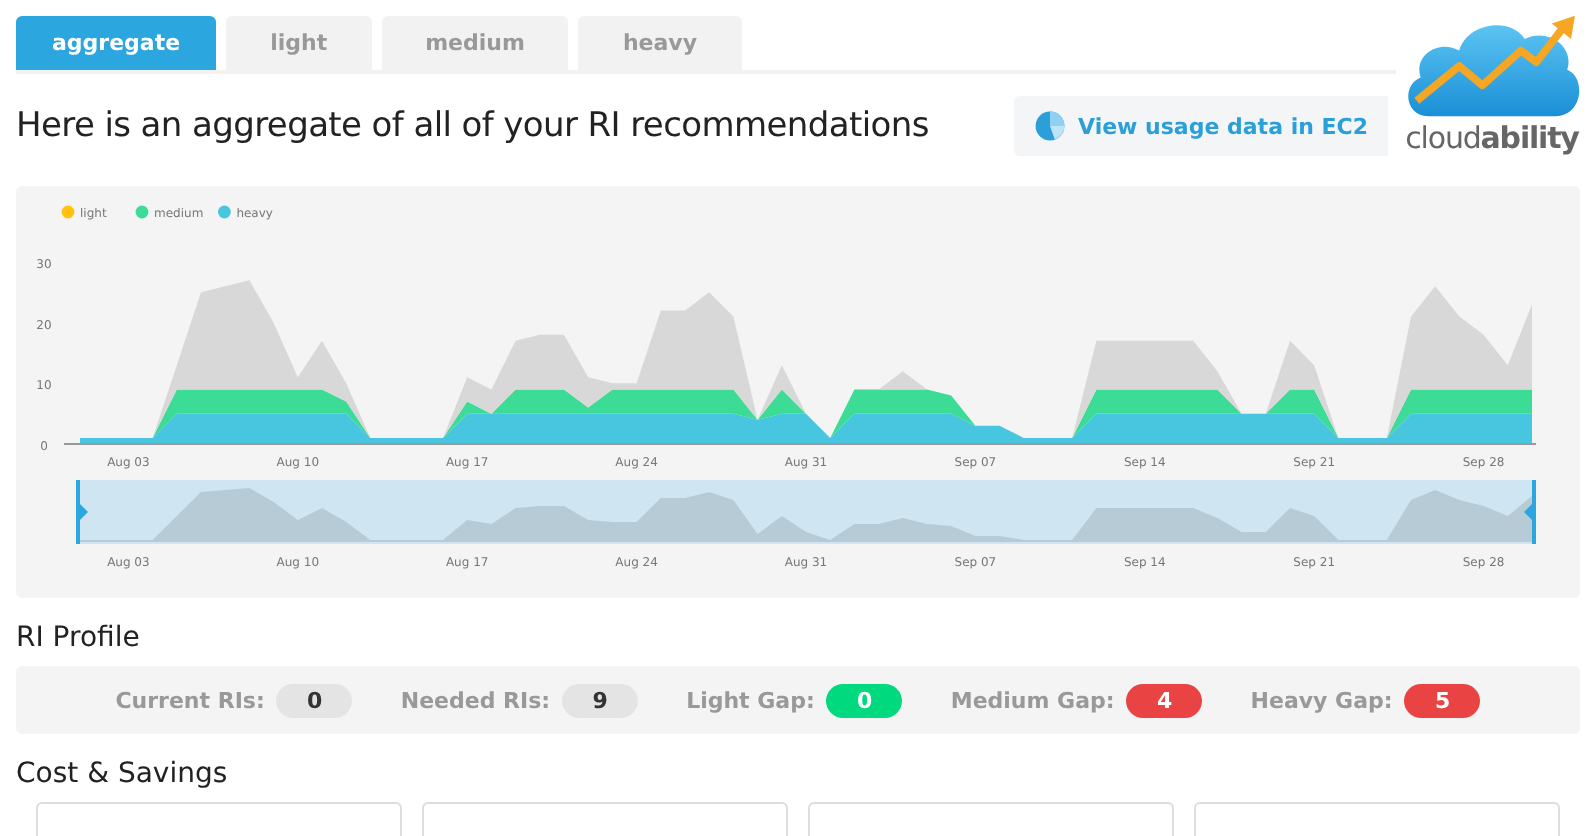  I want to click on stat-label: Needed RIs:, so click(475, 700).